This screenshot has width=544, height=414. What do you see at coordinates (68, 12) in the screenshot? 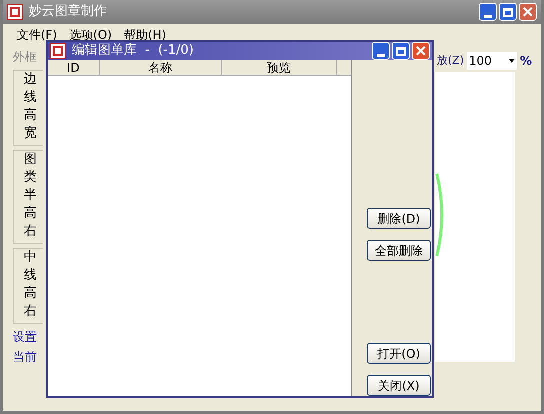
I see `window-title: 妙云图章制作` at bounding box center [68, 12].